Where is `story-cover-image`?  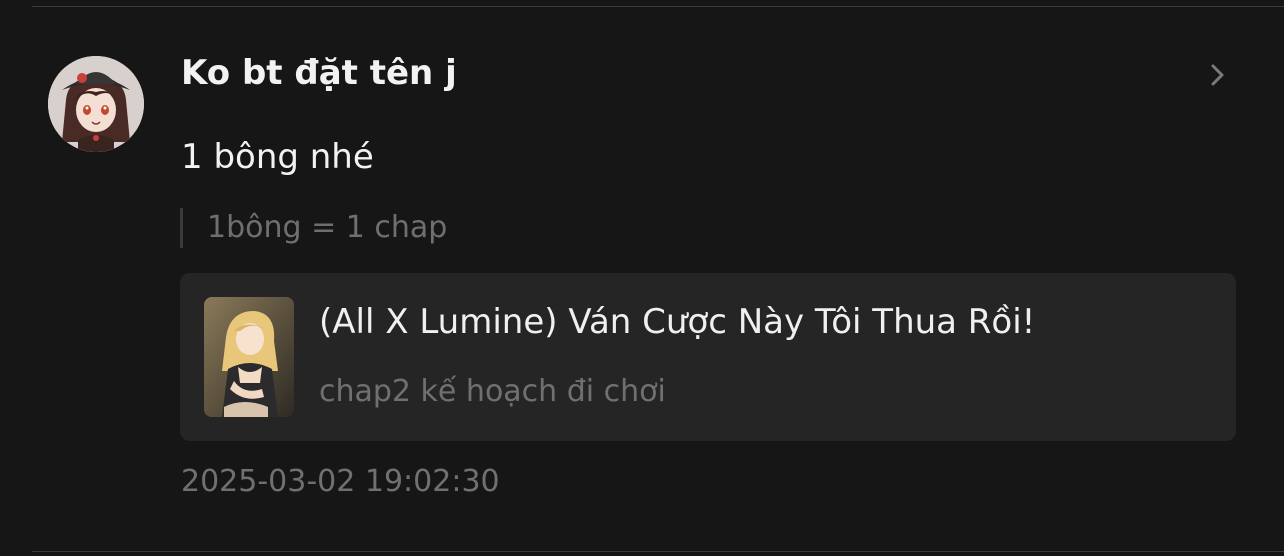
story-cover-image is located at coordinates (249, 357).